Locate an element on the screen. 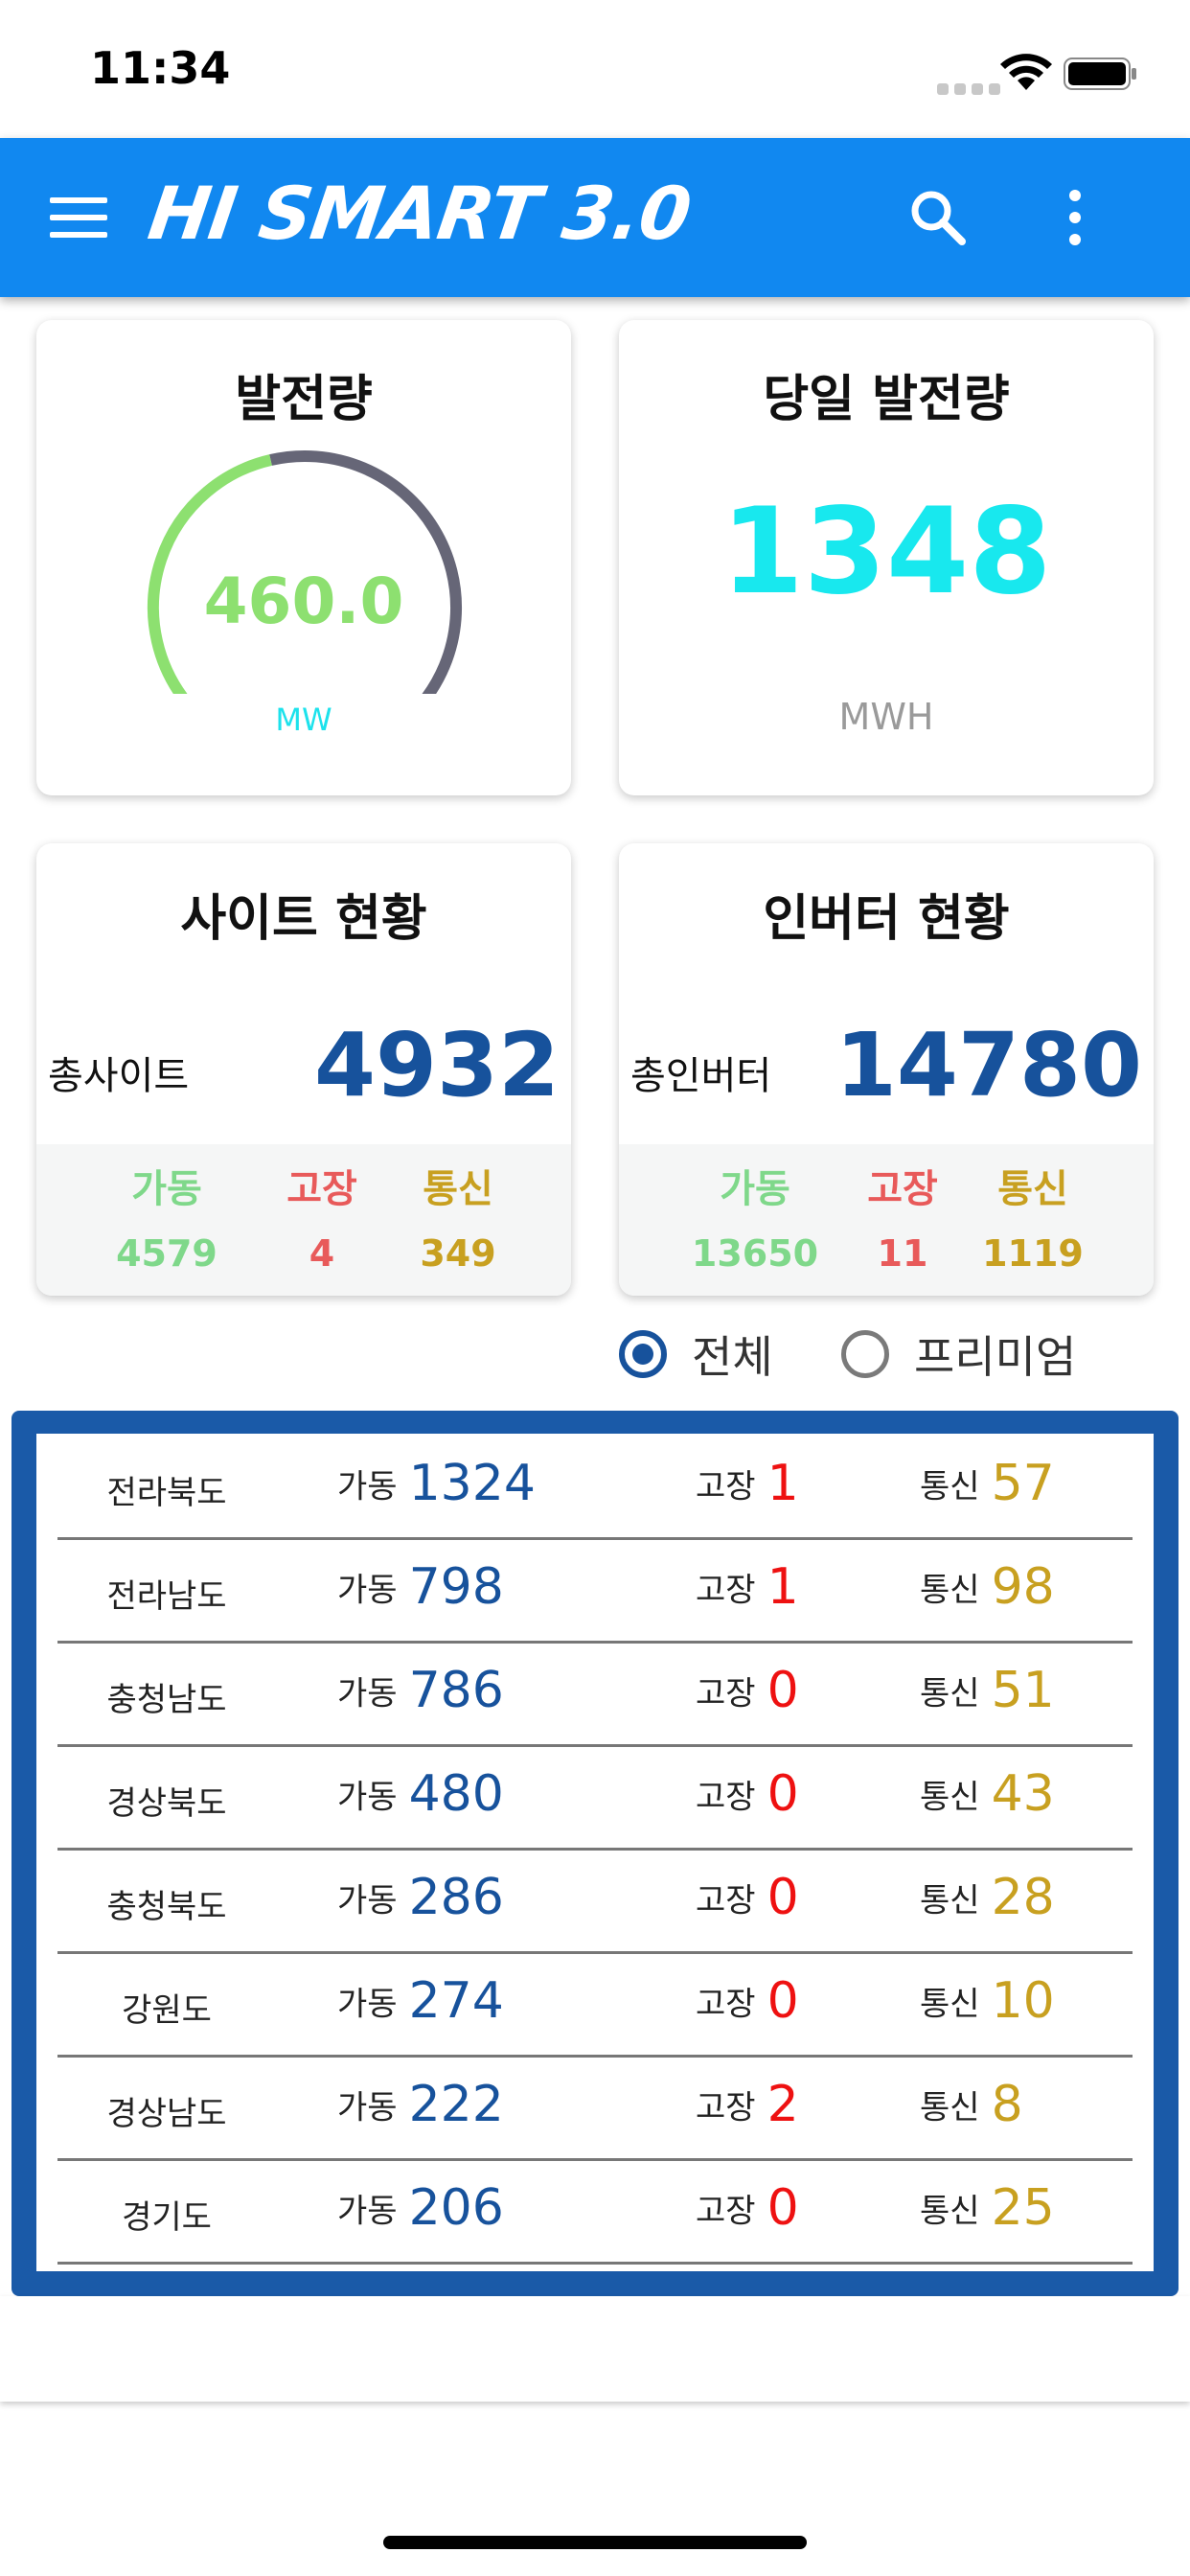 The image size is (1190, 2576). region-row: 전라남도 가동 798 고장 1 통신 98 is located at coordinates (595, 1590).